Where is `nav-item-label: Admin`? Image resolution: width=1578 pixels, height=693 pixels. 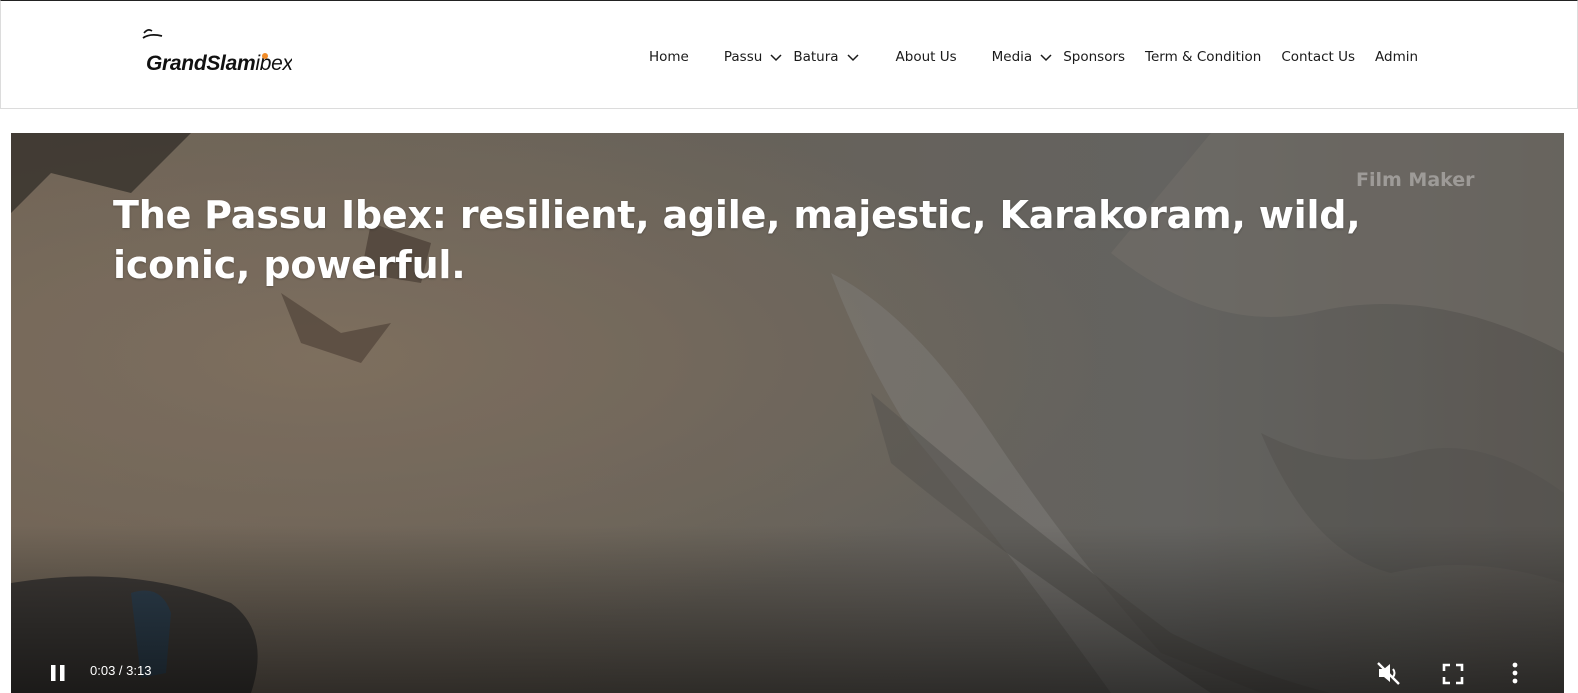
nav-item-label: Admin is located at coordinates (1397, 57).